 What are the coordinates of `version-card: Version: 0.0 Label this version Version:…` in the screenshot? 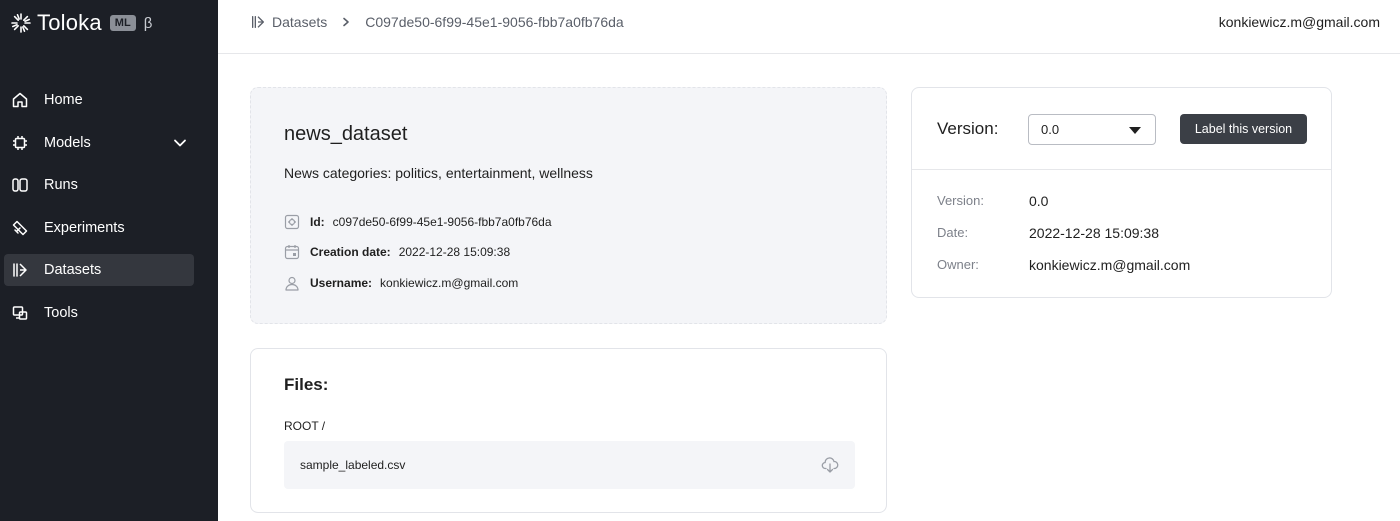 It's located at (1121, 192).